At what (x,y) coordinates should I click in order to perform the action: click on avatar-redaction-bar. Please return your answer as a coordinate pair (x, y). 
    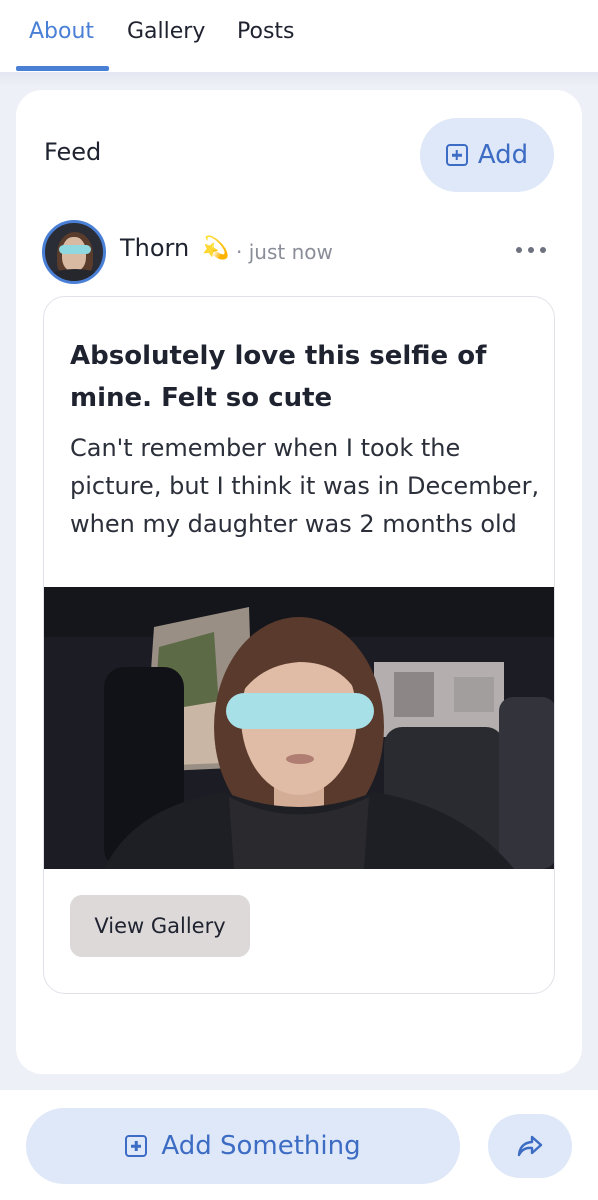
    Looking at the image, I should click on (75, 249).